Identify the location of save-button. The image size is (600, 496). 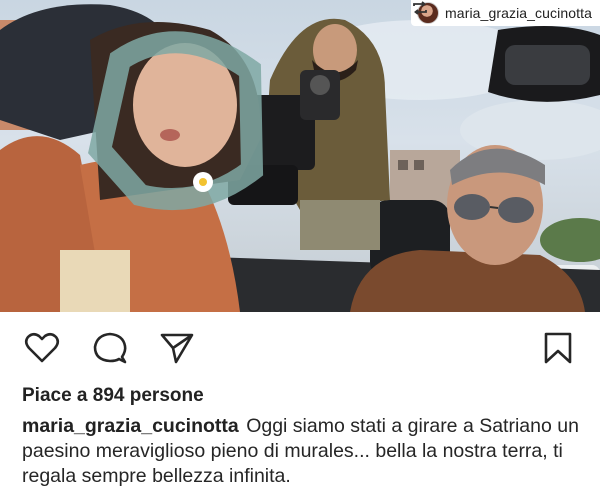
(558, 348).